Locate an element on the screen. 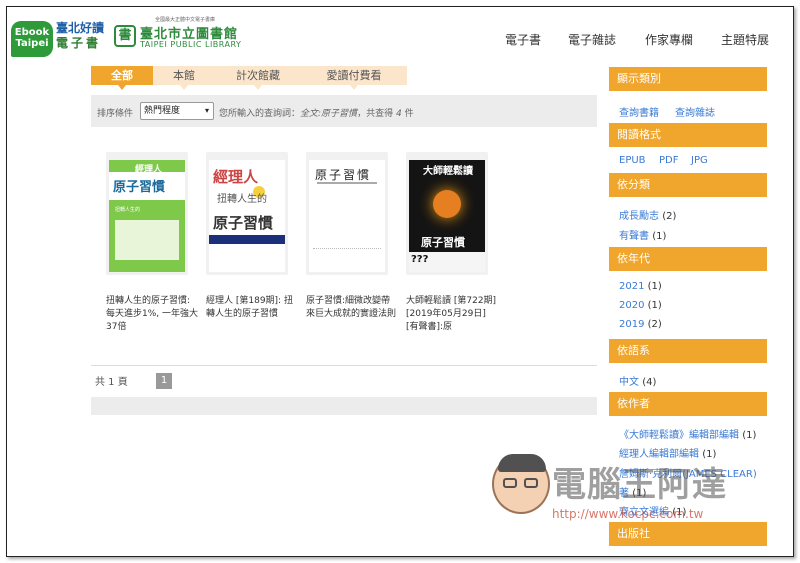 The height and width of the screenshot is (563, 800). results-divider is located at coordinates (344, 365).